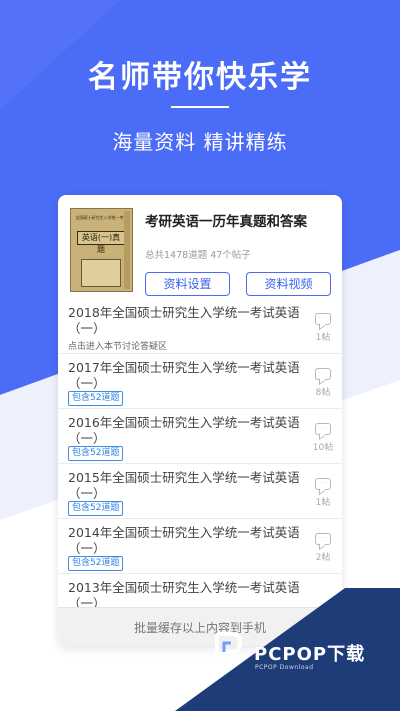 The image size is (400, 711). Describe the element at coordinates (284, 667) in the screenshot. I see `watermark-subtitle: PCPOP Download` at that location.